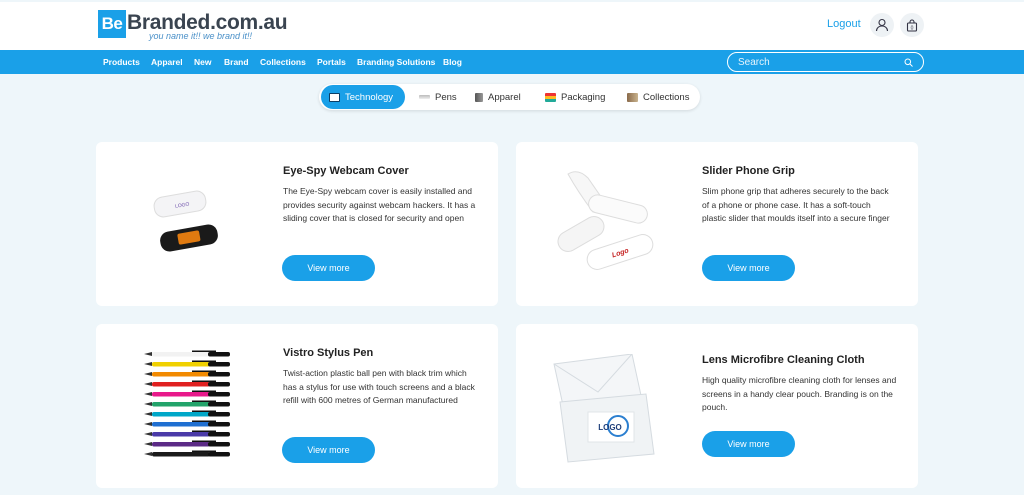  Describe the element at coordinates (605, 220) in the screenshot. I see `phone-grip-image: Logo` at that location.